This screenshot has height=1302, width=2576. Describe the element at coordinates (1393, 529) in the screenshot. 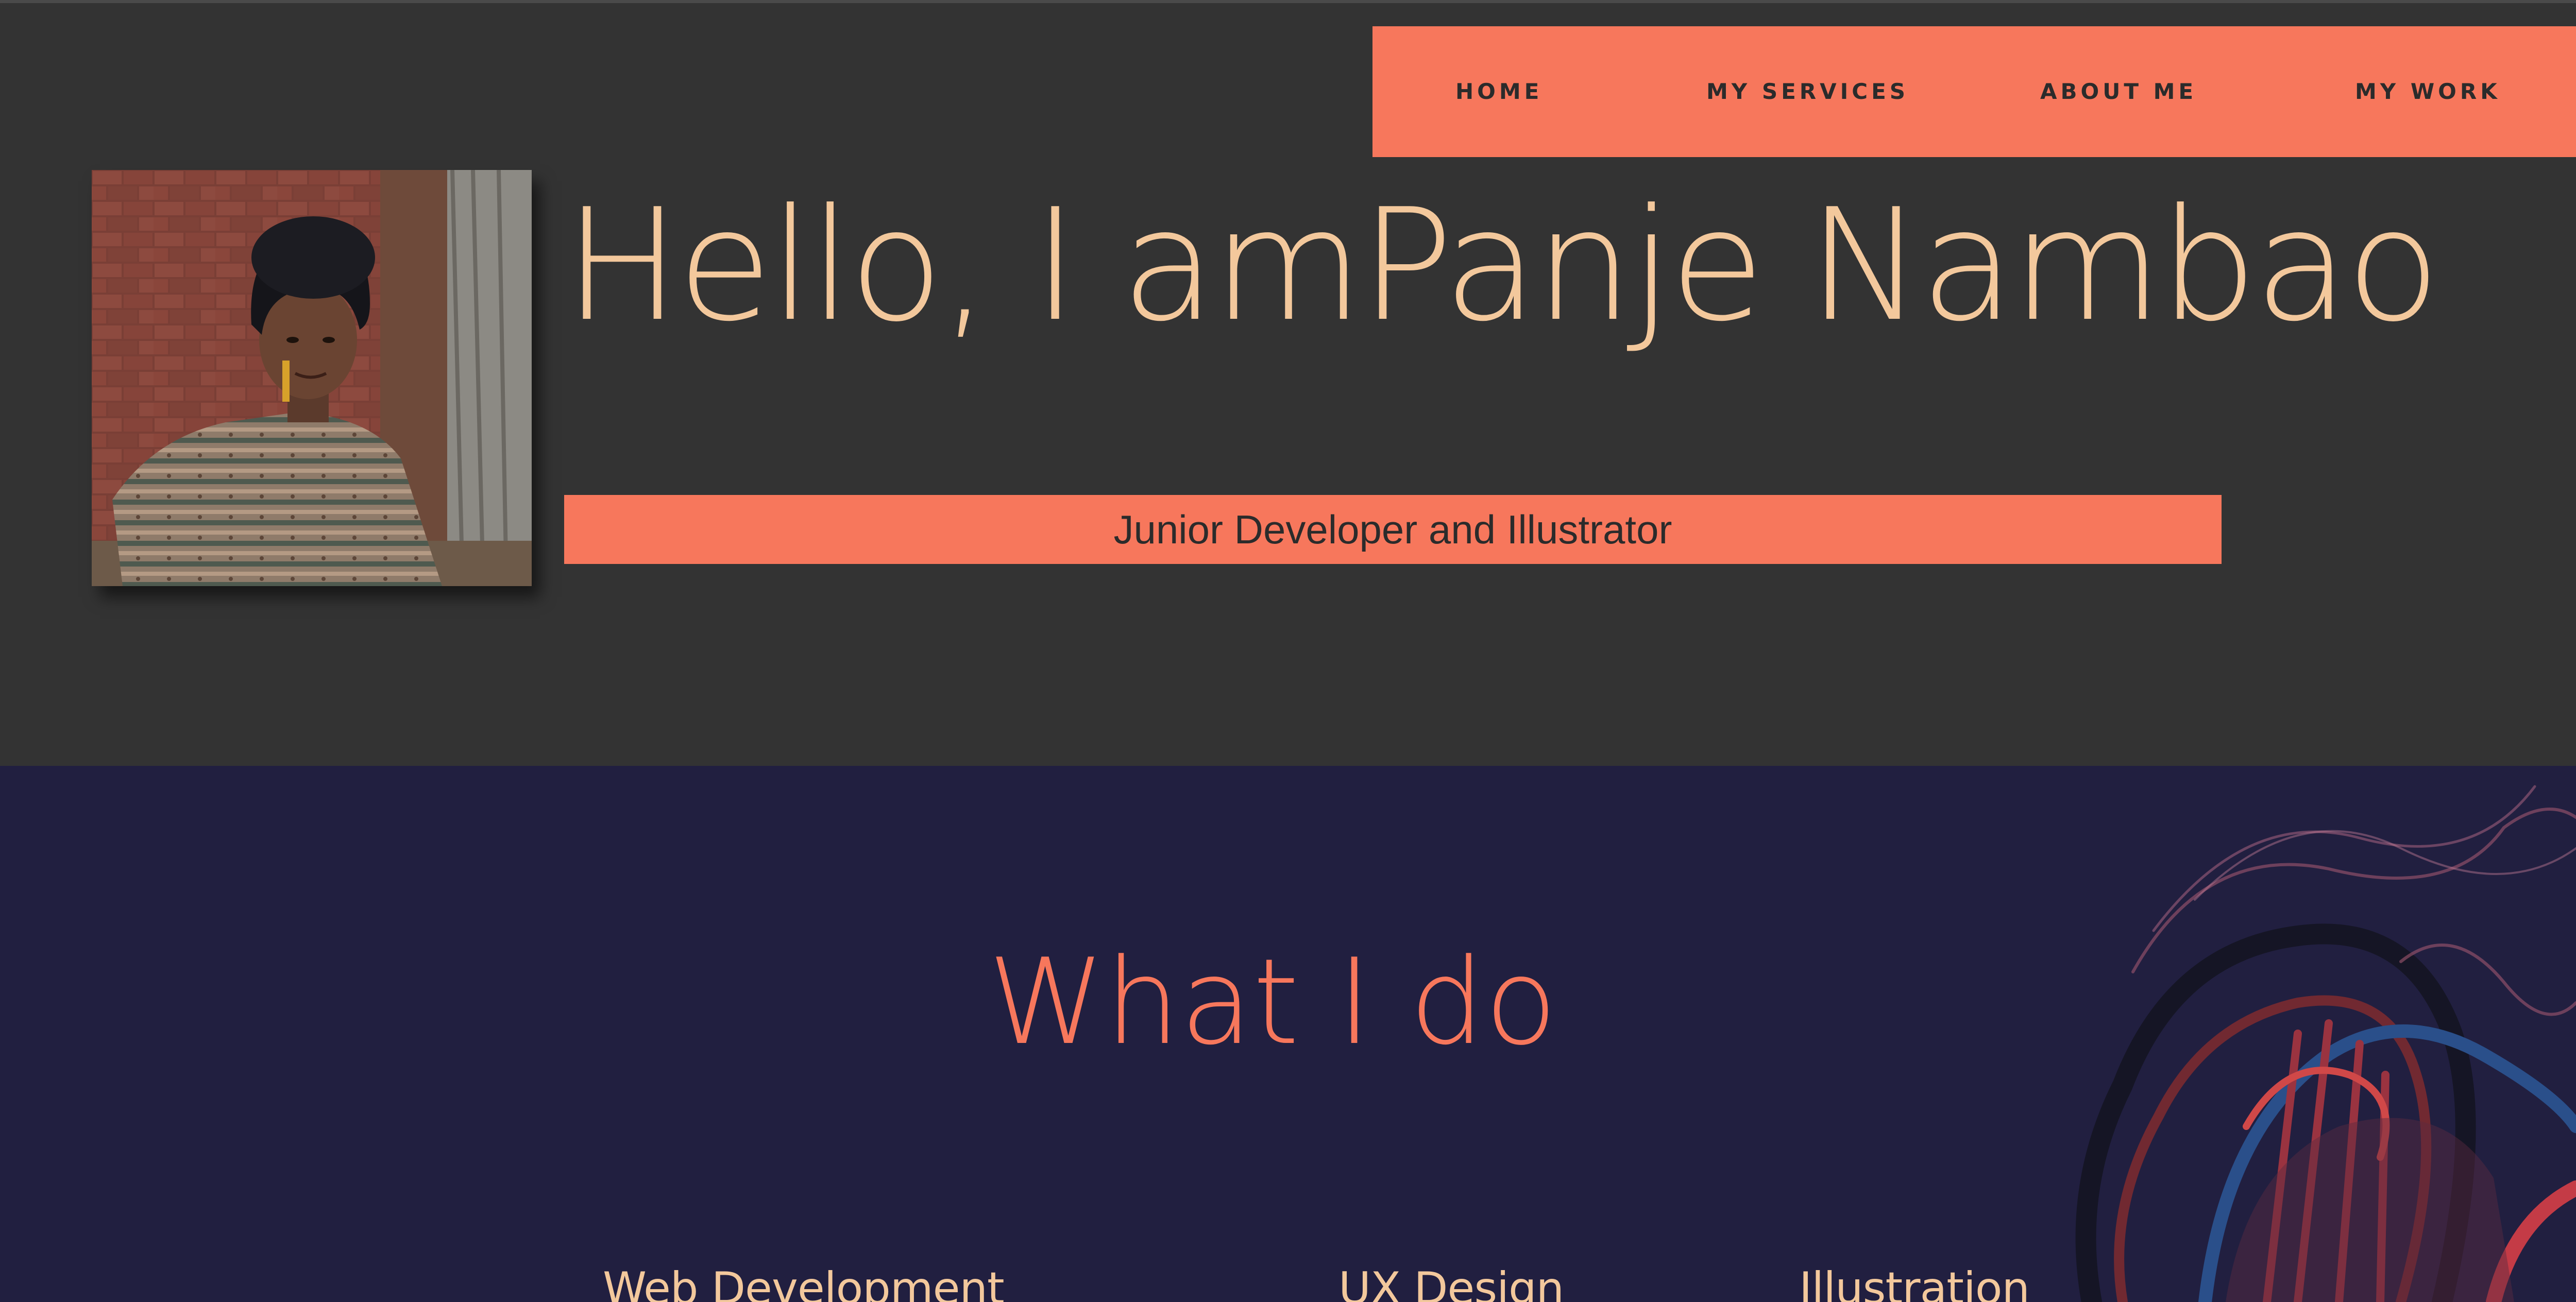

I see `hero-subtitle: Junior Developer and Illustrator` at that location.